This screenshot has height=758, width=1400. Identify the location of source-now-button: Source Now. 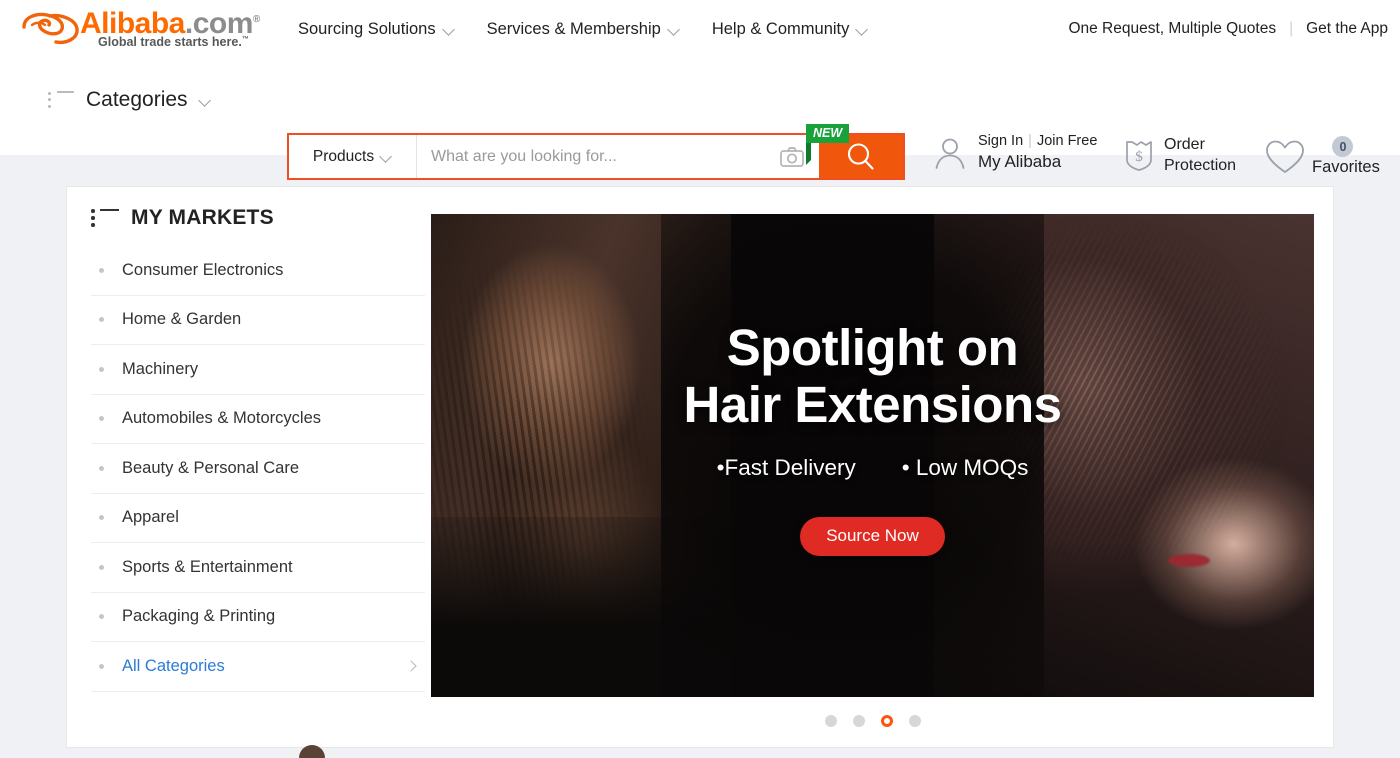
(872, 537).